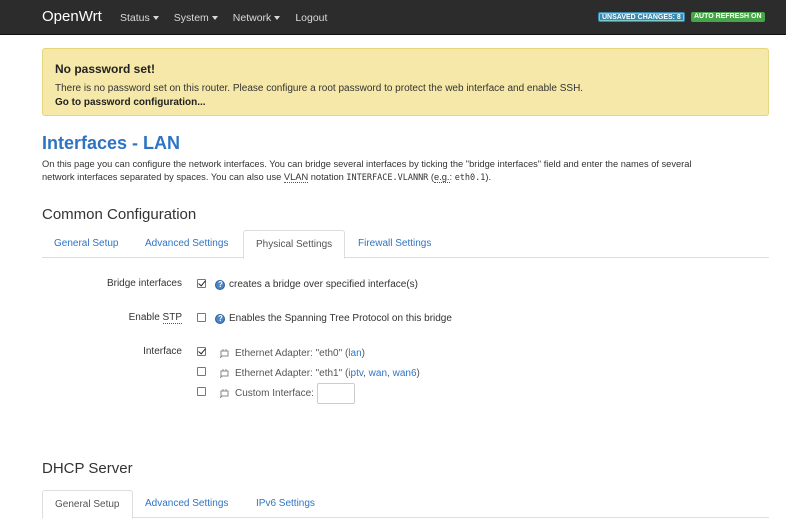 This screenshot has width=786, height=524. Describe the element at coordinates (292, 353) in the screenshot. I see `eth0-prefix: Ethernet Adapter: "eth0" (` at that location.